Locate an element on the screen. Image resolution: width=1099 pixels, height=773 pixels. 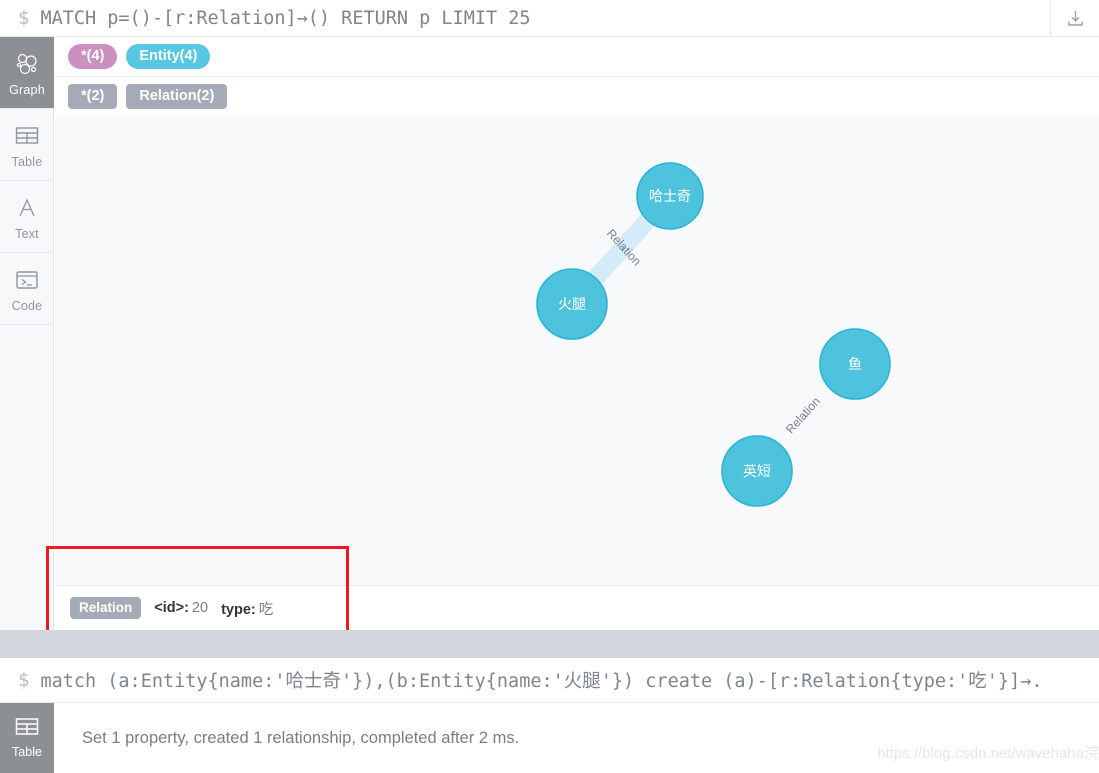
graph-node: 英短 is located at coordinates (757, 471).